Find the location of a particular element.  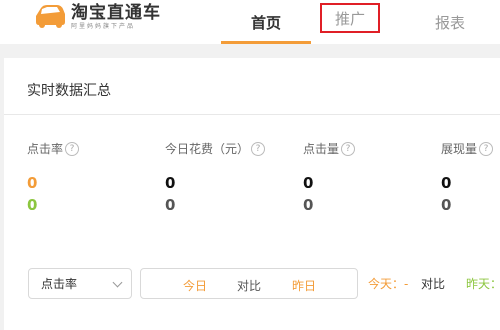

logo: 淘宝直通车 阿里妈妈旗下产品 is located at coordinates (97, 17).